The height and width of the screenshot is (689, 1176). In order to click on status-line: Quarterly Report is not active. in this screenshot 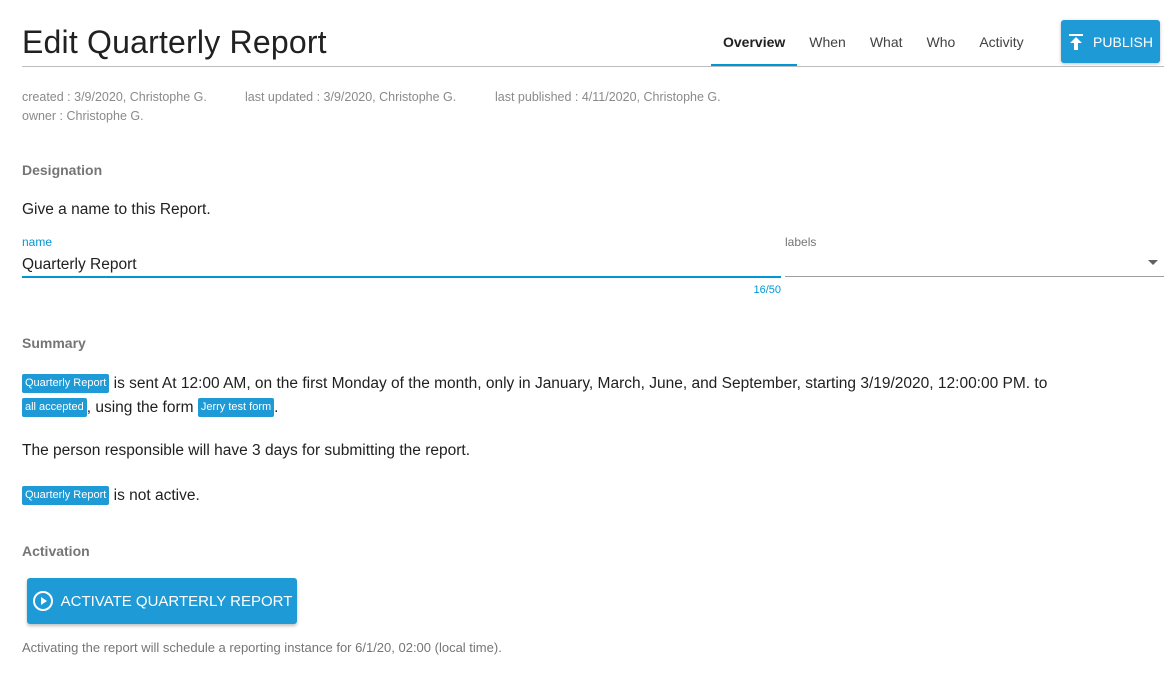, I will do `click(111, 495)`.